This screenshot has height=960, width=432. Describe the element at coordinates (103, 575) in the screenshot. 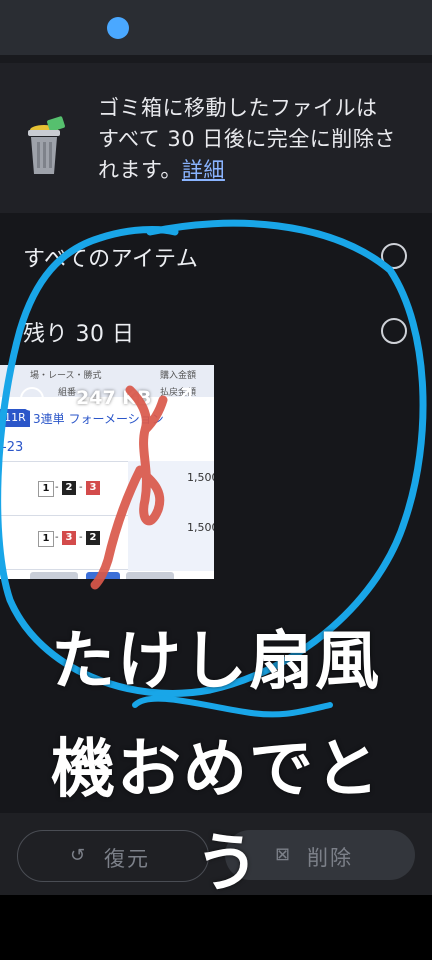

I see `tab-pill-active` at that location.